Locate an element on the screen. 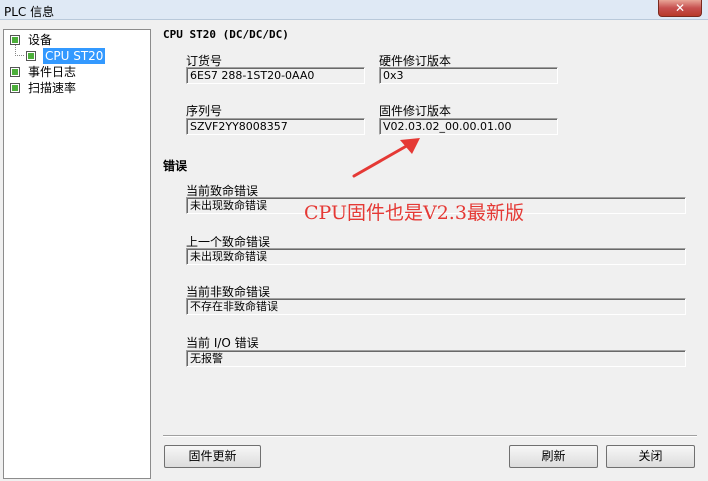  refresh-button: 刷新 is located at coordinates (553, 456).